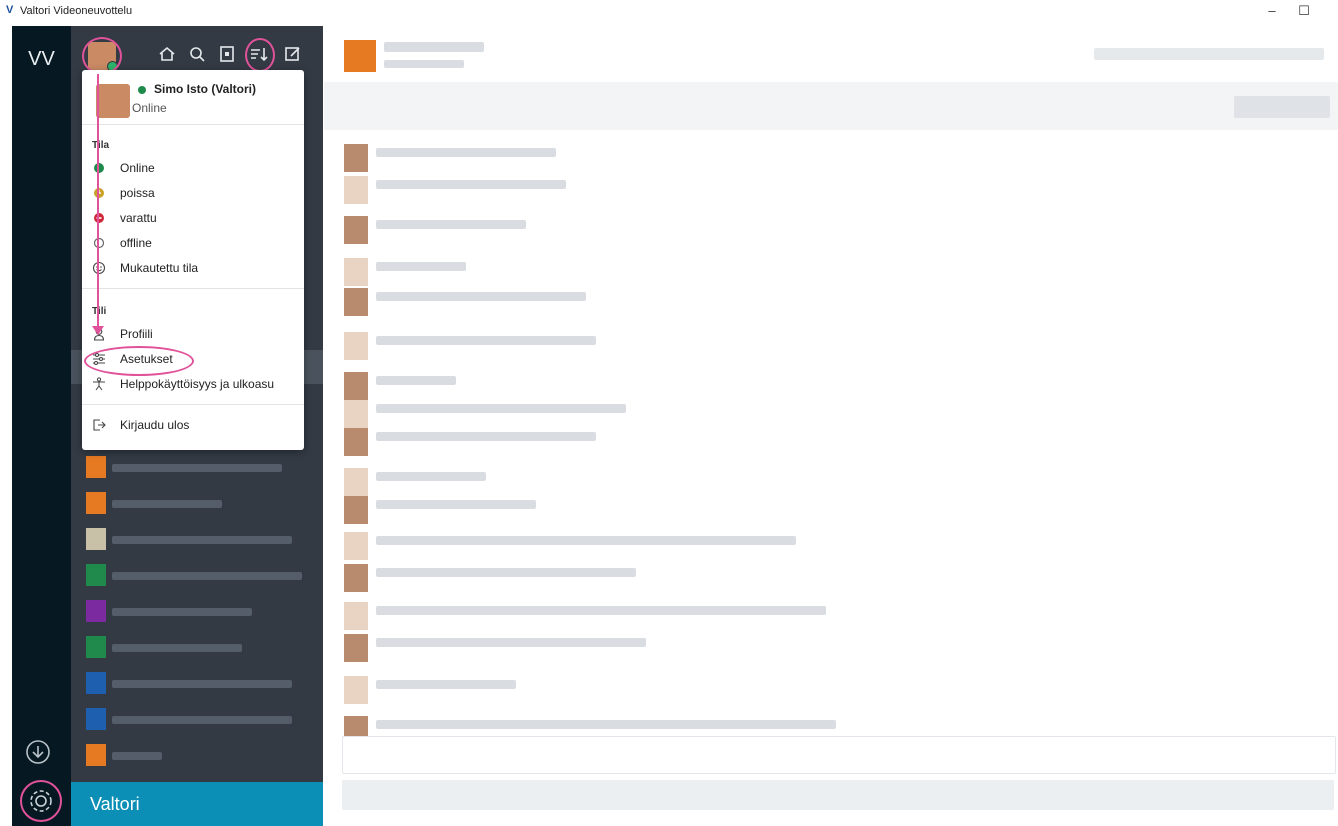  What do you see at coordinates (99, 168) in the screenshot?
I see `online-dot-icon` at bounding box center [99, 168].